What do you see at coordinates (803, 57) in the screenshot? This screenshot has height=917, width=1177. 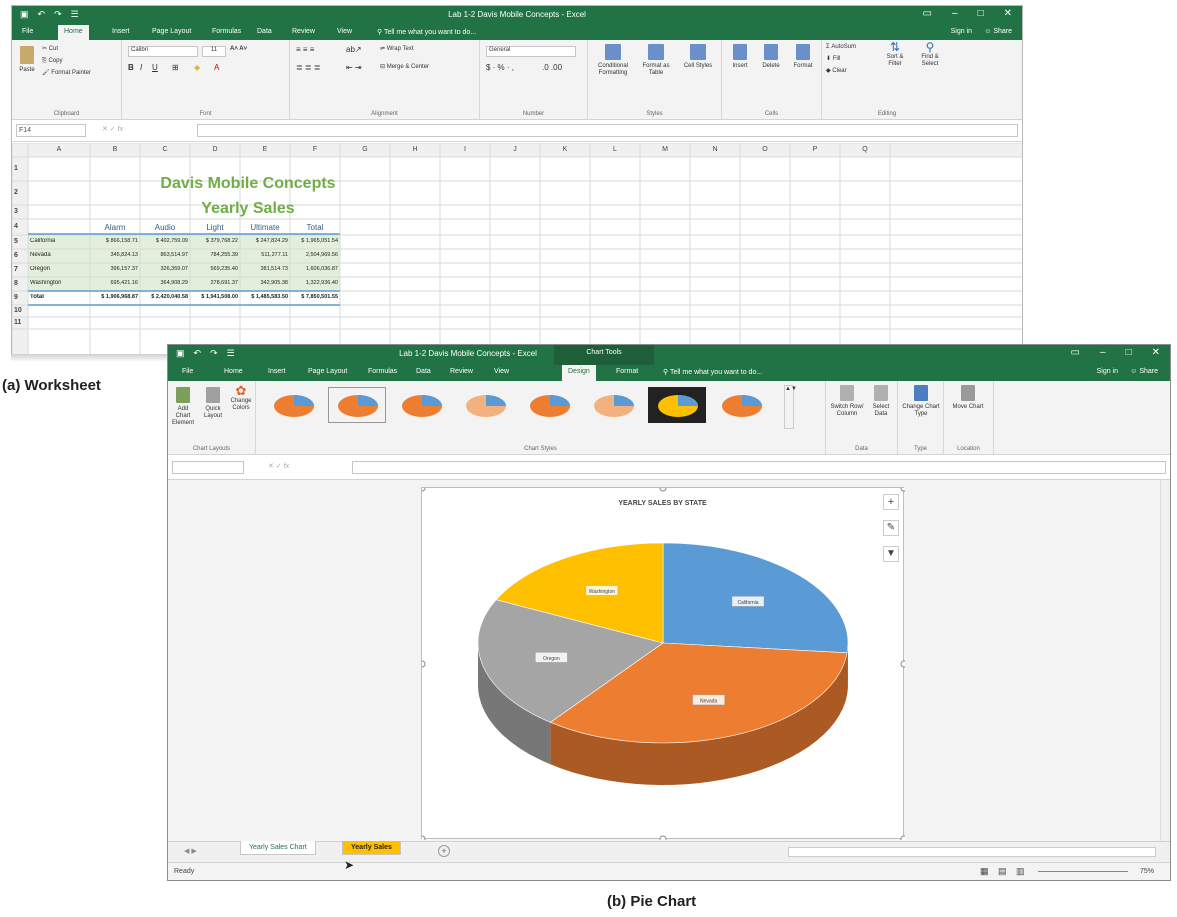 I see `format-cells-button: Format` at bounding box center [803, 57].